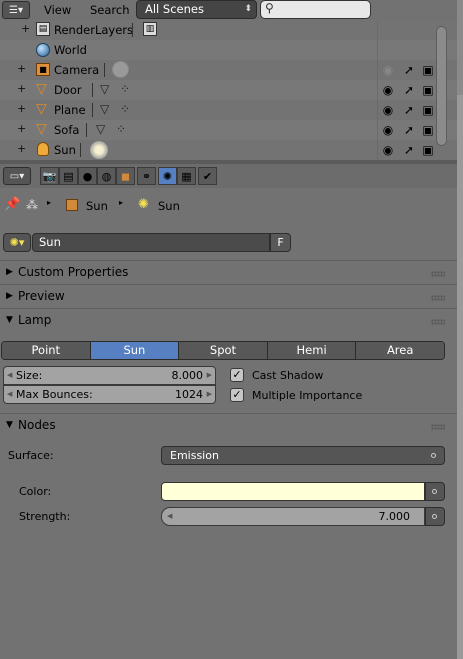 The width and height of the screenshot is (463, 659). What do you see at coordinates (223, 350) in the screenshot?
I see `lamp-type-spot: Spot` at bounding box center [223, 350].